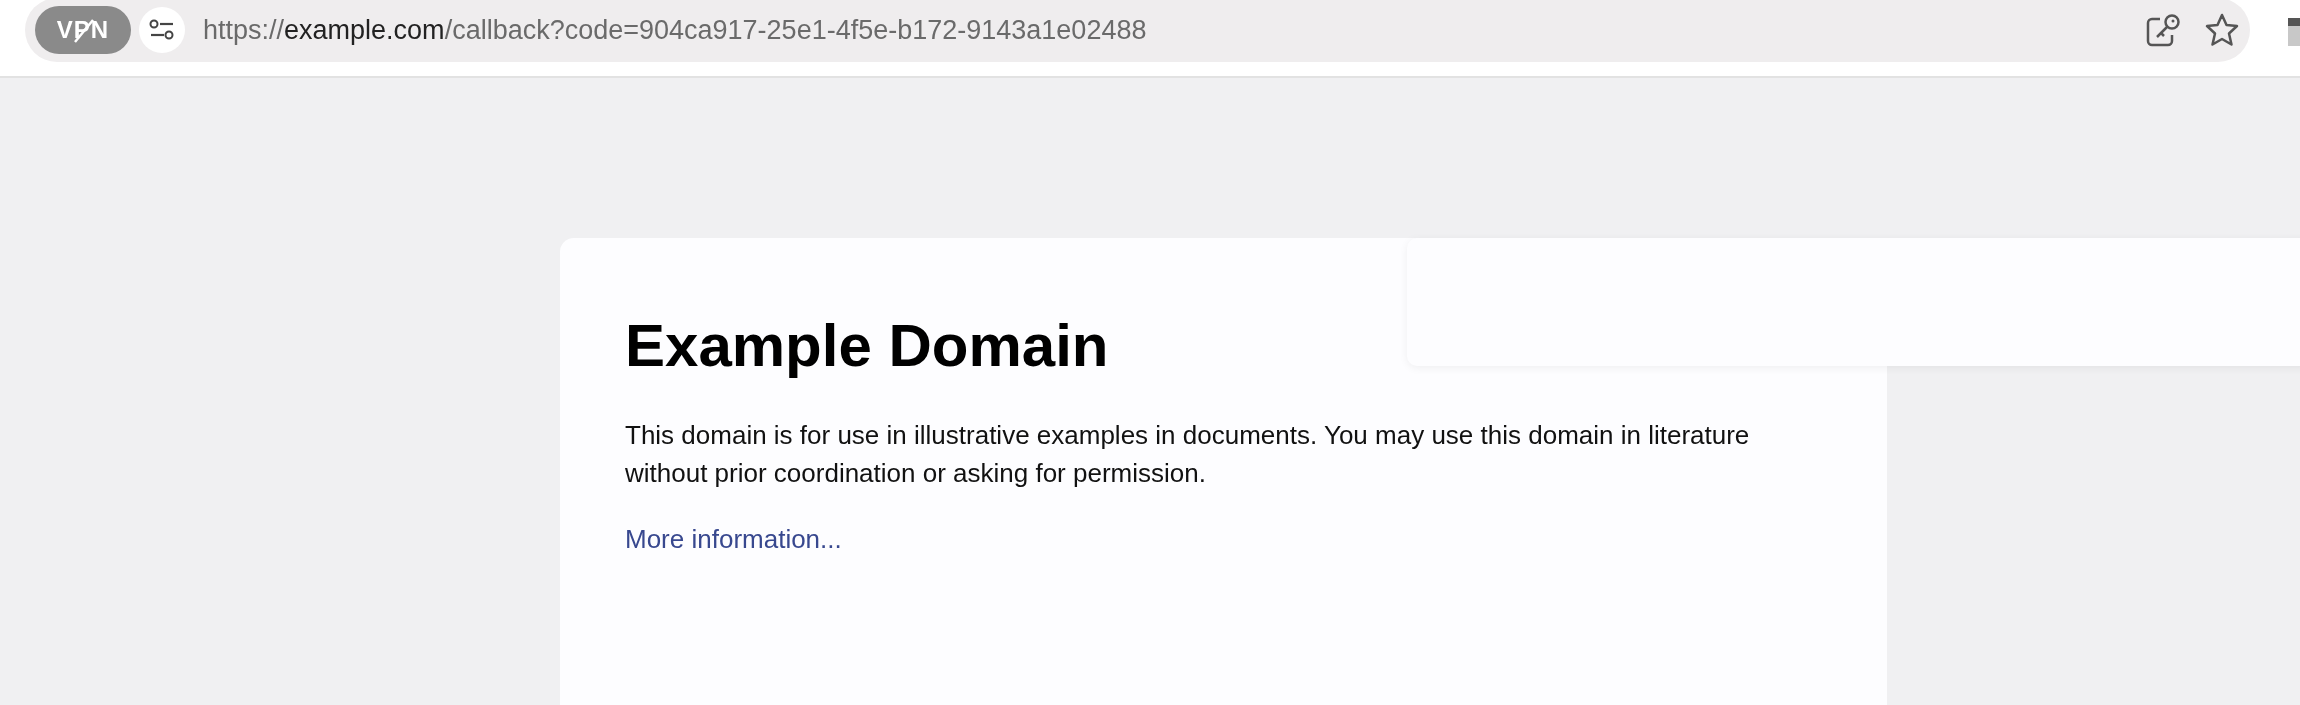 Image resolution: width=2300 pixels, height=705 pixels. Describe the element at coordinates (1163, 30) in the screenshot. I see `url-text: https://example.com/callback?code=904ca917-25e1-4f5e-b172-9143a1e02488` at that location.